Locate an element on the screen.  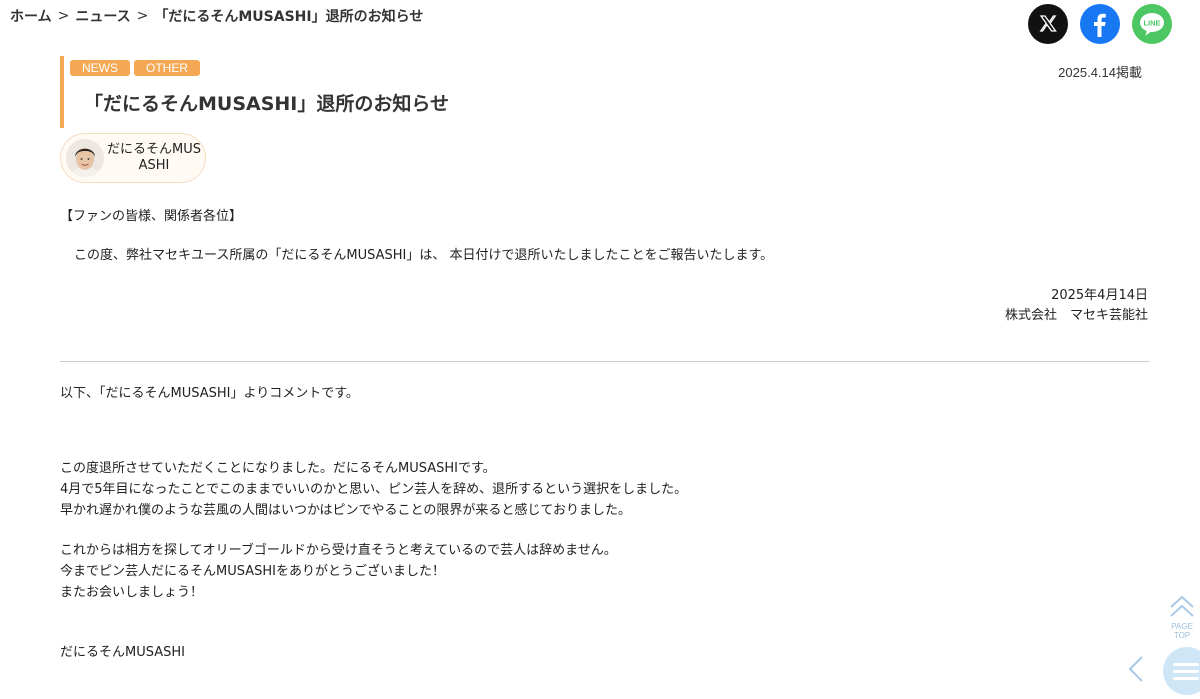
line-logo-text: LINE is located at coordinates (1151, 23).